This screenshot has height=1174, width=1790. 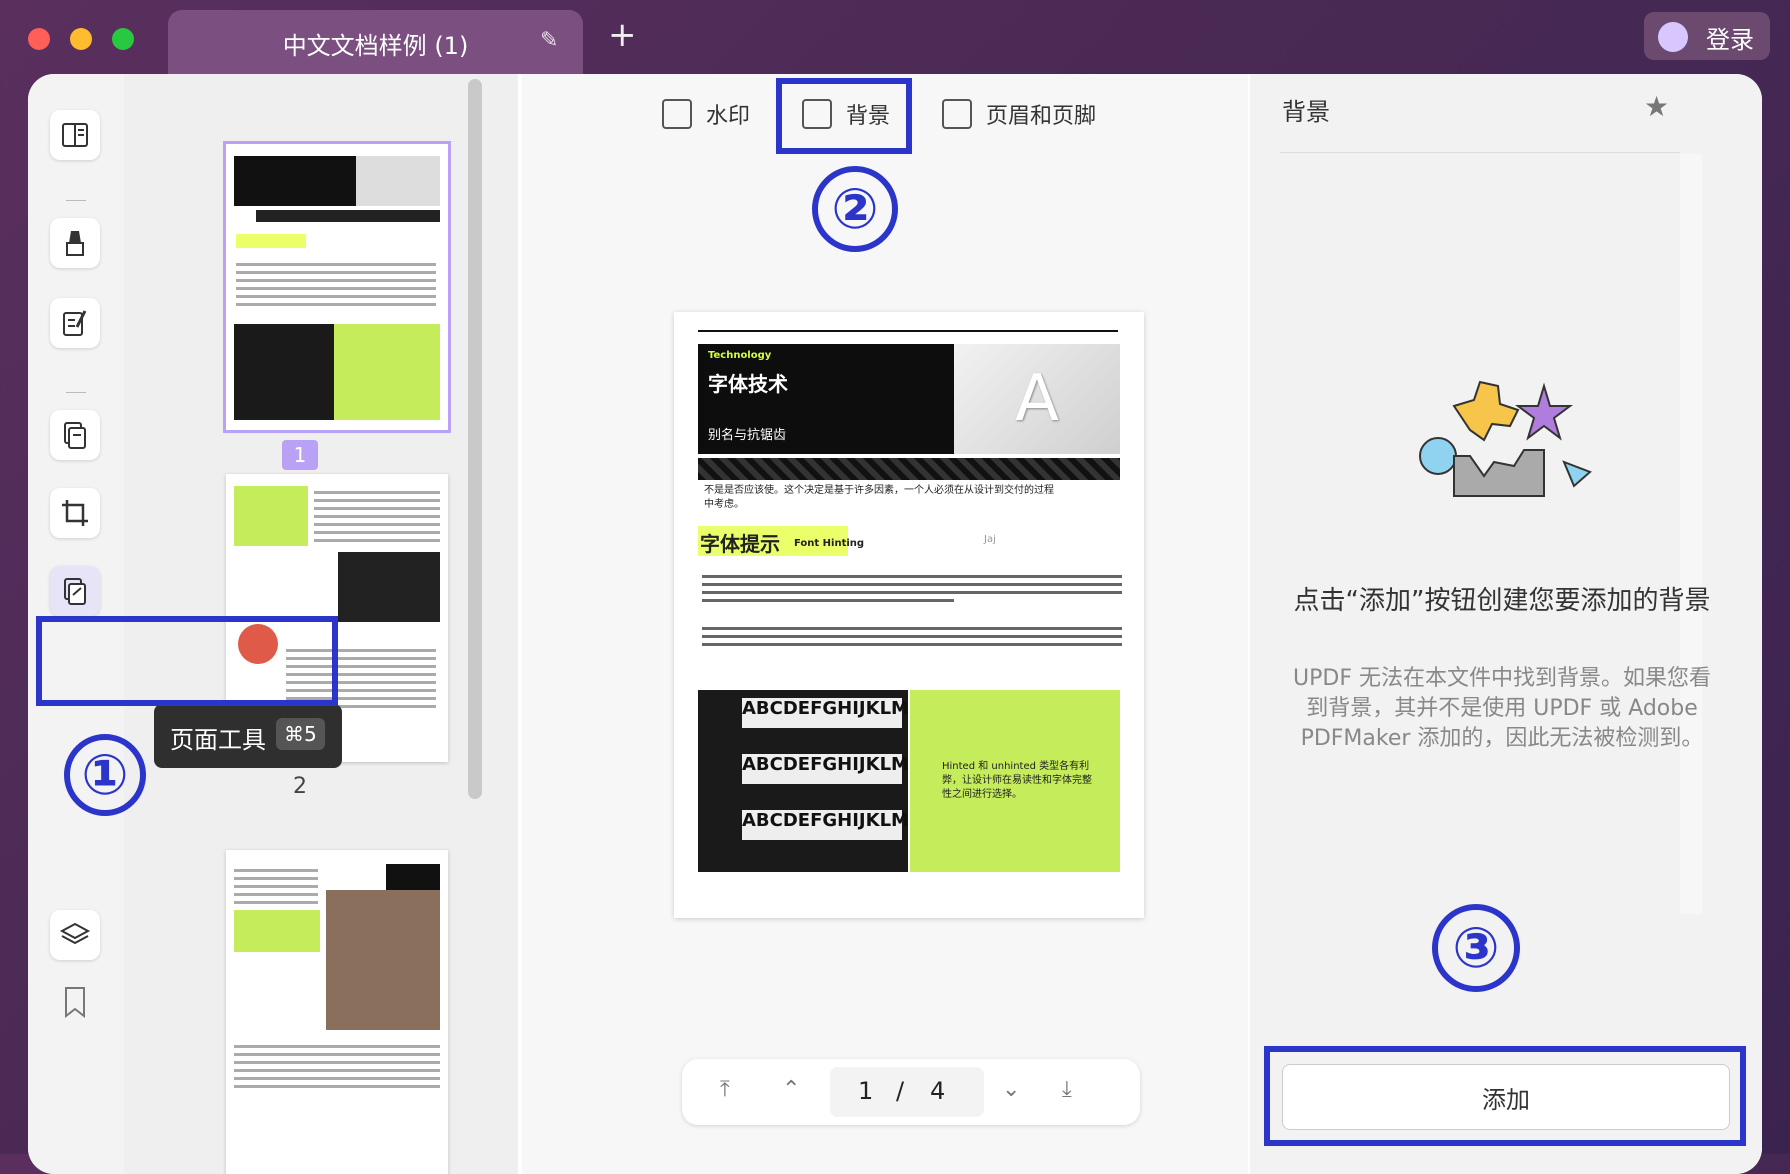 What do you see at coordinates (1041, 116) in the screenshot?
I see `tab-header-footer-label: 页眉和页脚` at bounding box center [1041, 116].